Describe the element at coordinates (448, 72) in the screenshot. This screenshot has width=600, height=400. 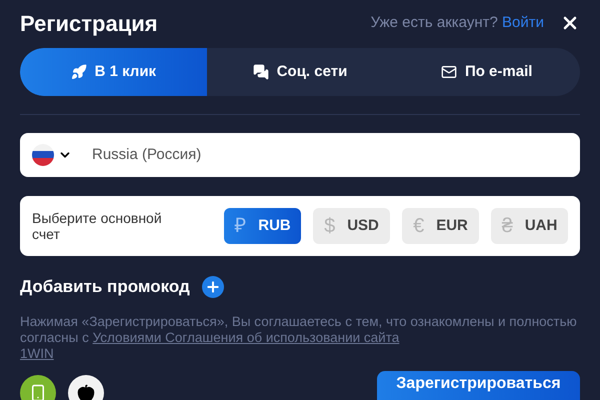
I see `mail-icon` at that location.